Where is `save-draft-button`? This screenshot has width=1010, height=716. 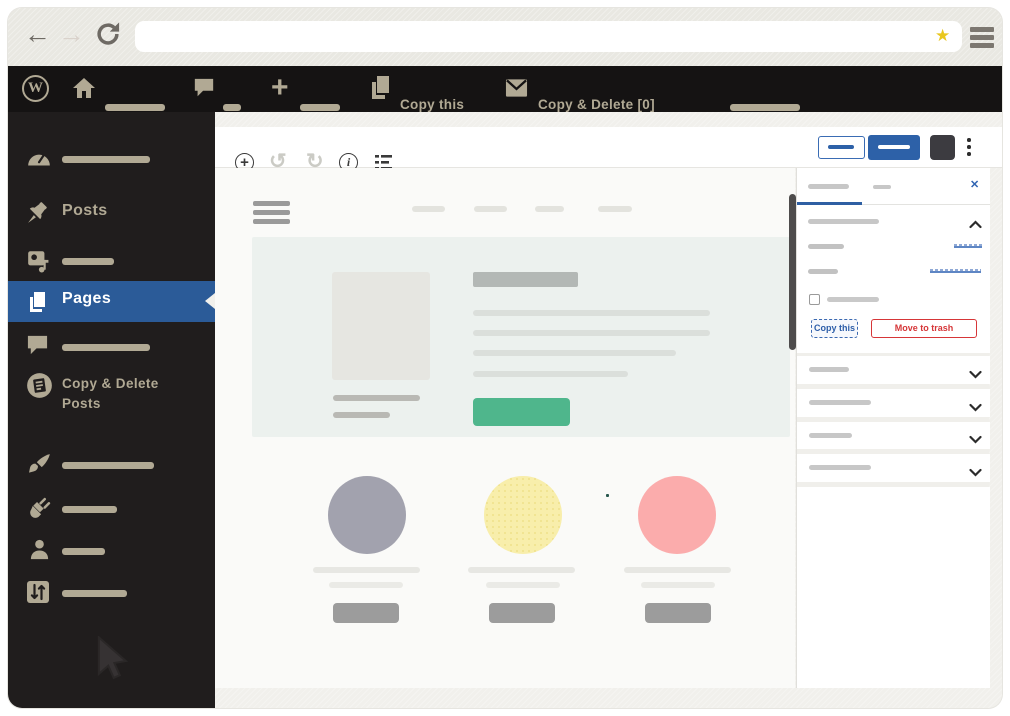 save-draft-button is located at coordinates (841, 147).